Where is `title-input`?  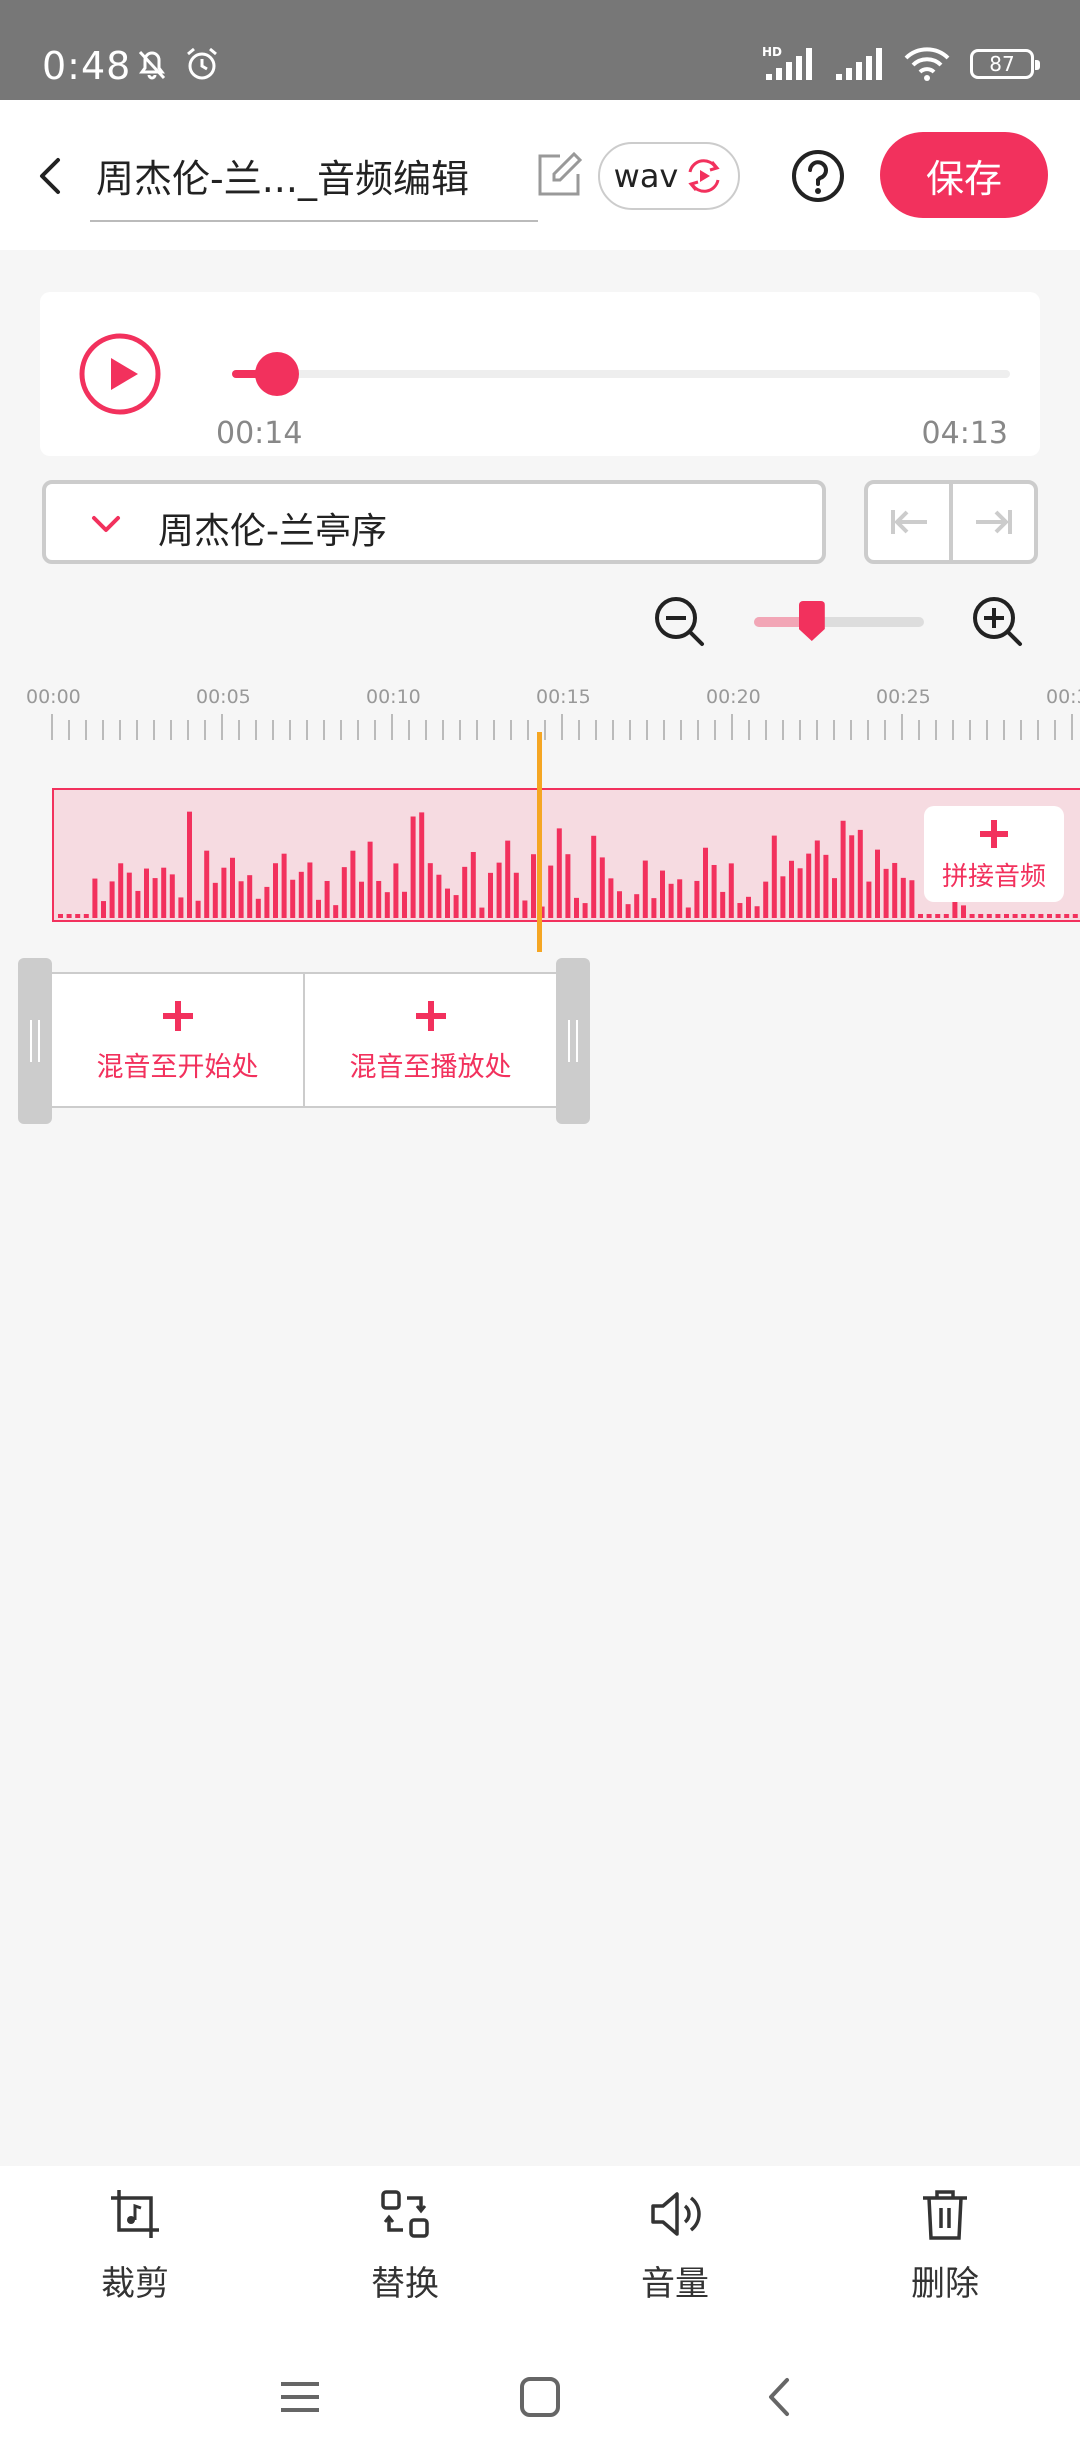
title-input is located at coordinates (314, 175).